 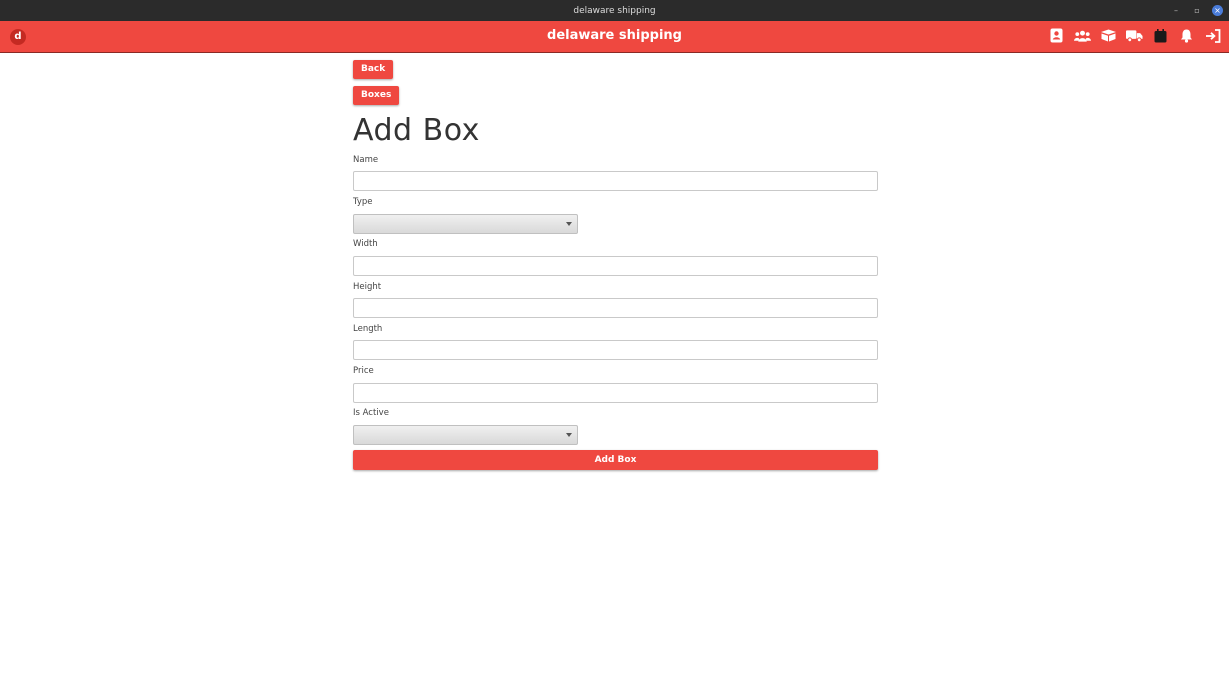 What do you see at coordinates (376, 95) in the screenshot?
I see `boxes-button: Boxes` at bounding box center [376, 95].